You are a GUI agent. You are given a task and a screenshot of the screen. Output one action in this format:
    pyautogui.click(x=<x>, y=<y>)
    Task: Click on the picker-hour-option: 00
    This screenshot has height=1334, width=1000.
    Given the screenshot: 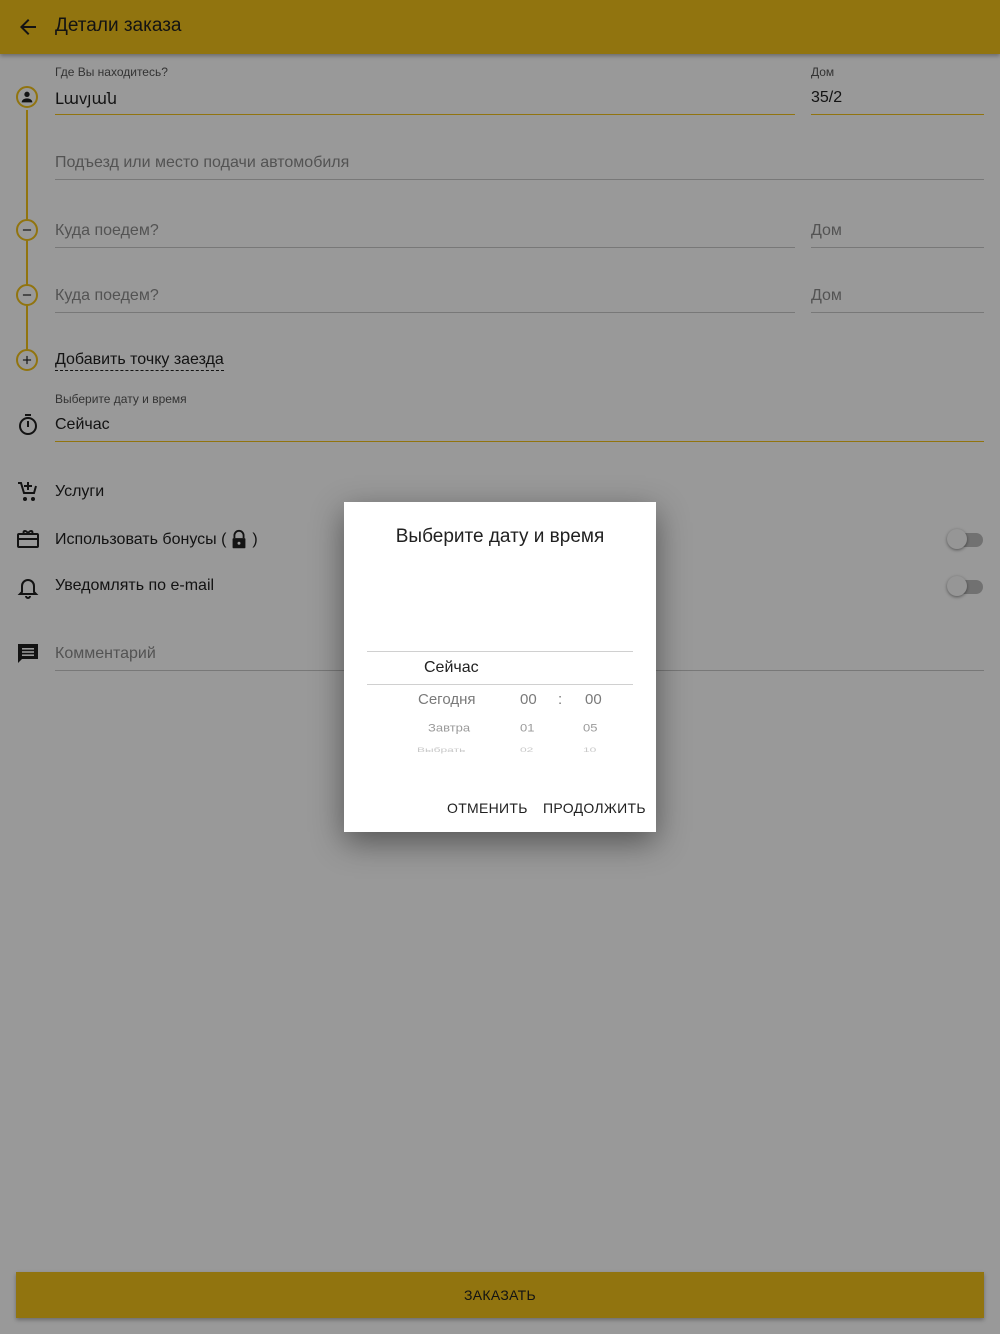 What is the action you would take?
    pyautogui.click(x=528, y=699)
    